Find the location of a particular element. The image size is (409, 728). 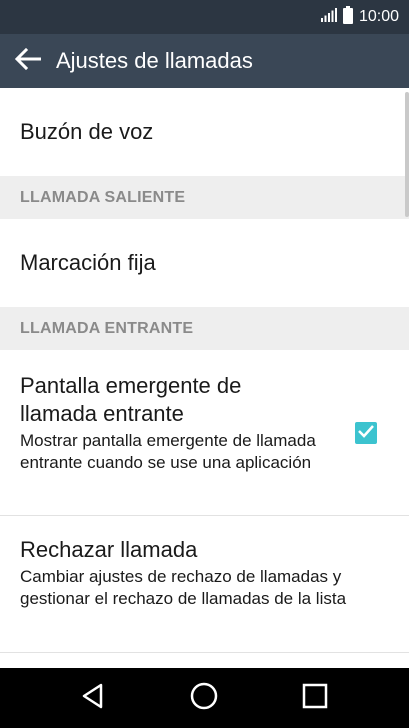

incoming-popup-checkbox is located at coordinates (366, 433).